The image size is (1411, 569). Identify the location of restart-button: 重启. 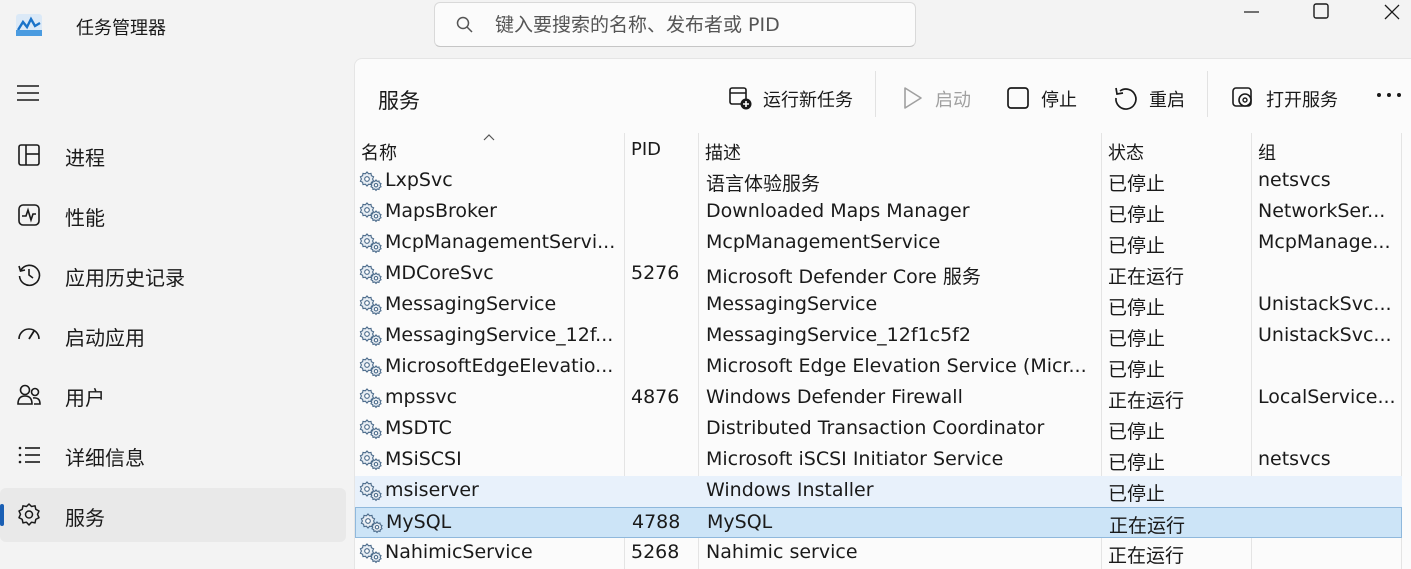
(1151, 97).